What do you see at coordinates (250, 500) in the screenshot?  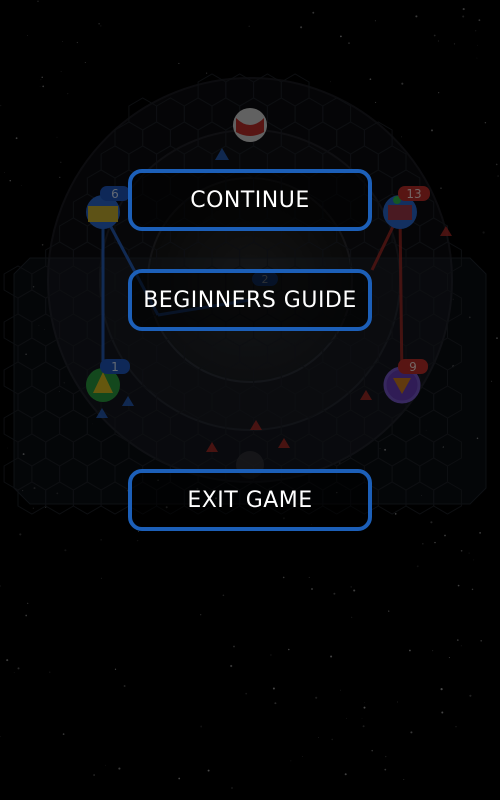 I see `exit-game-button: EXIT GAME` at bounding box center [250, 500].